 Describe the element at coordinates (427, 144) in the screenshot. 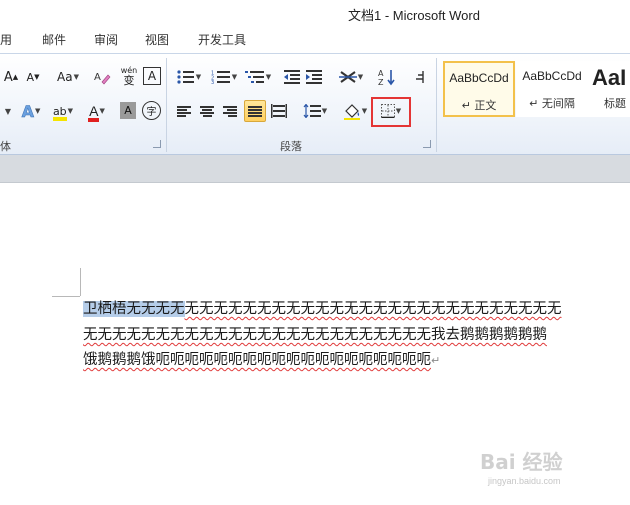

I see `paragraph-dialog-launcher` at that location.